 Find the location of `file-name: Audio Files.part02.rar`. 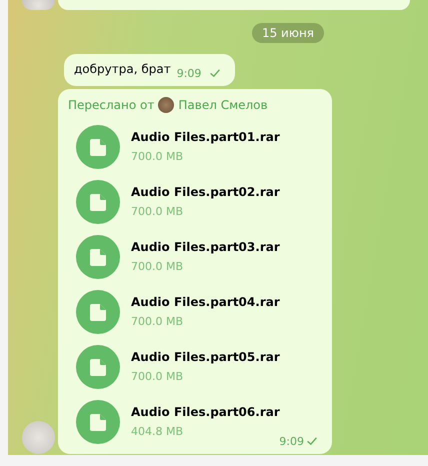

file-name: Audio Files.part02.rar is located at coordinates (205, 192).